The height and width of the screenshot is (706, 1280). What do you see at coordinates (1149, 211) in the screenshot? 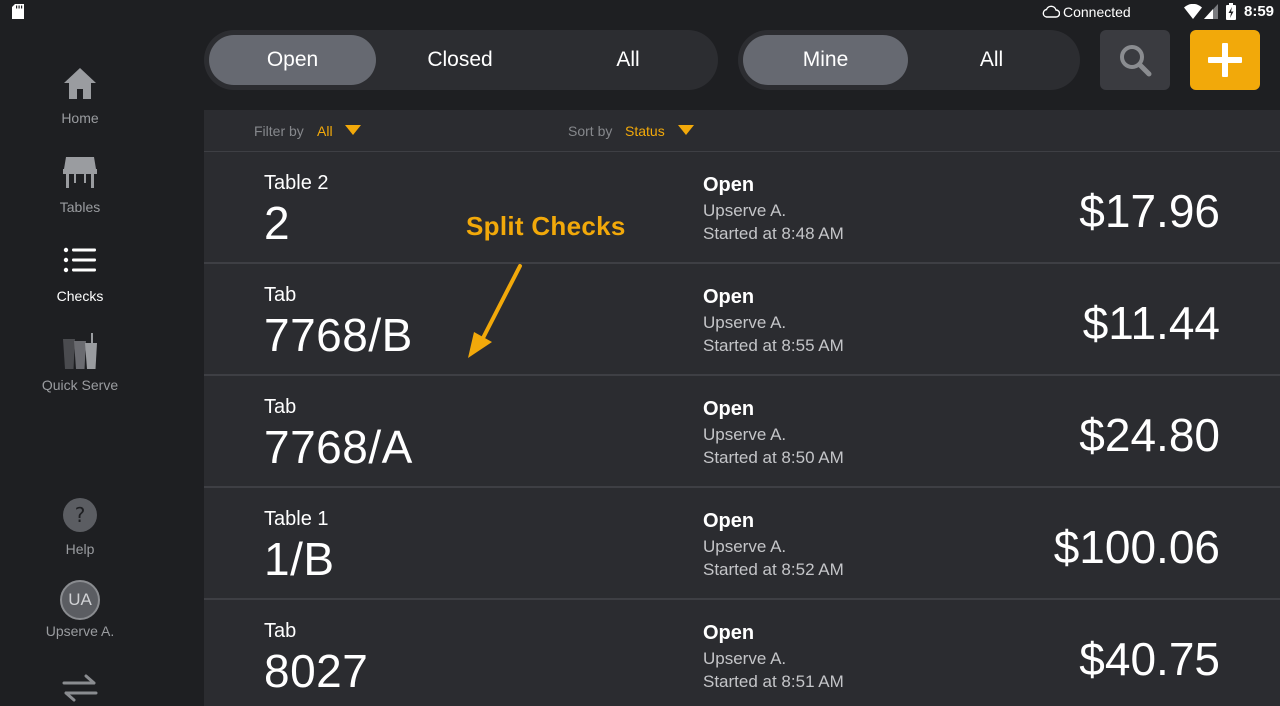
I see `check-amount: $17.96` at bounding box center [1149, 211].